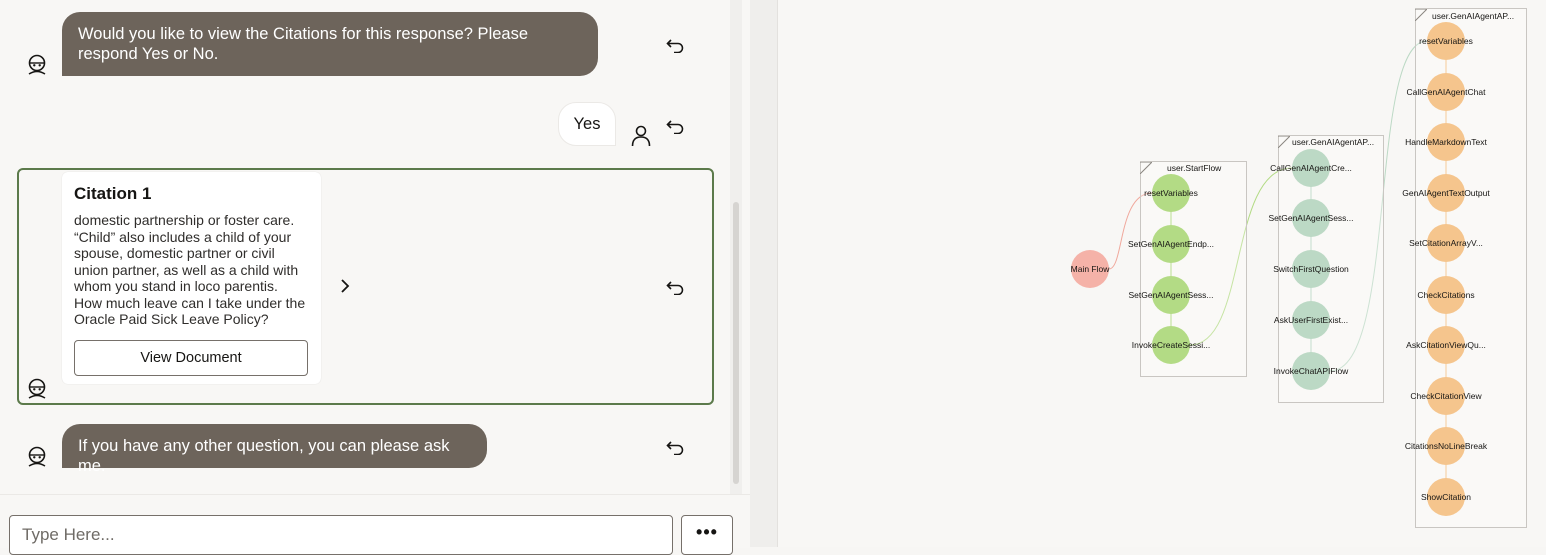 Image resolution: width=1546 pixels, height=555 pixels. I want to click on flow-node-label: CheckCitationView, so click(1446, 396).